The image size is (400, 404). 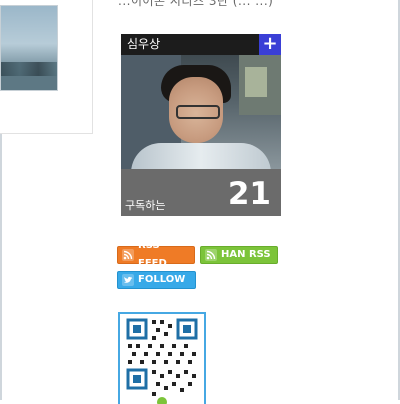 I want to click on han-rss-icon, so click(x=211, y=255).